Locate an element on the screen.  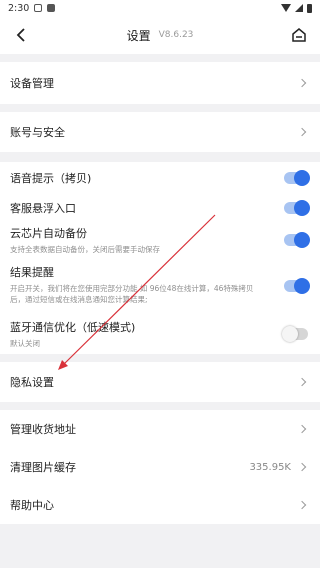
row-privacy-settings: 隐私设置 is located at coordinates (160, 382).